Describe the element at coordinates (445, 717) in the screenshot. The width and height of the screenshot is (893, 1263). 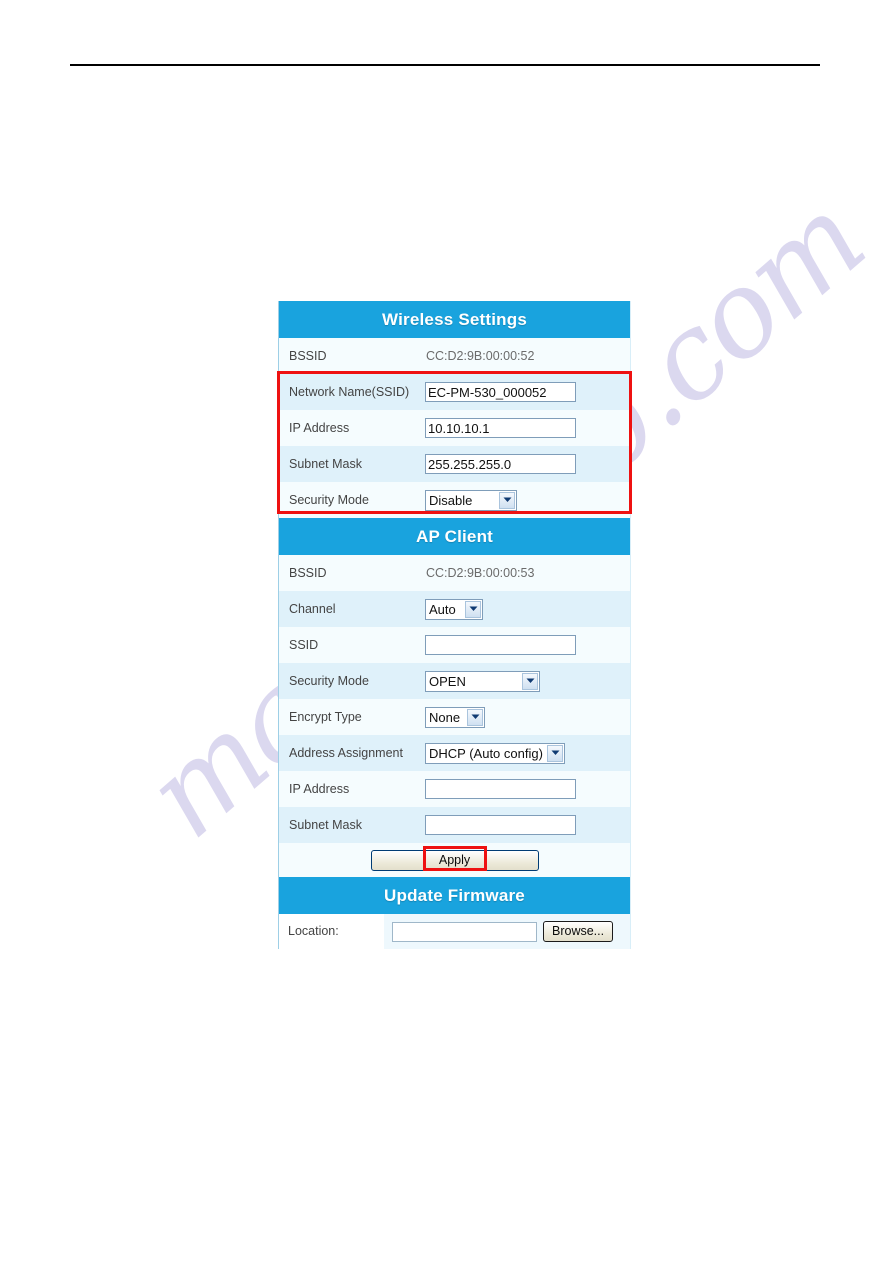
I see `select-value: None` at that location.